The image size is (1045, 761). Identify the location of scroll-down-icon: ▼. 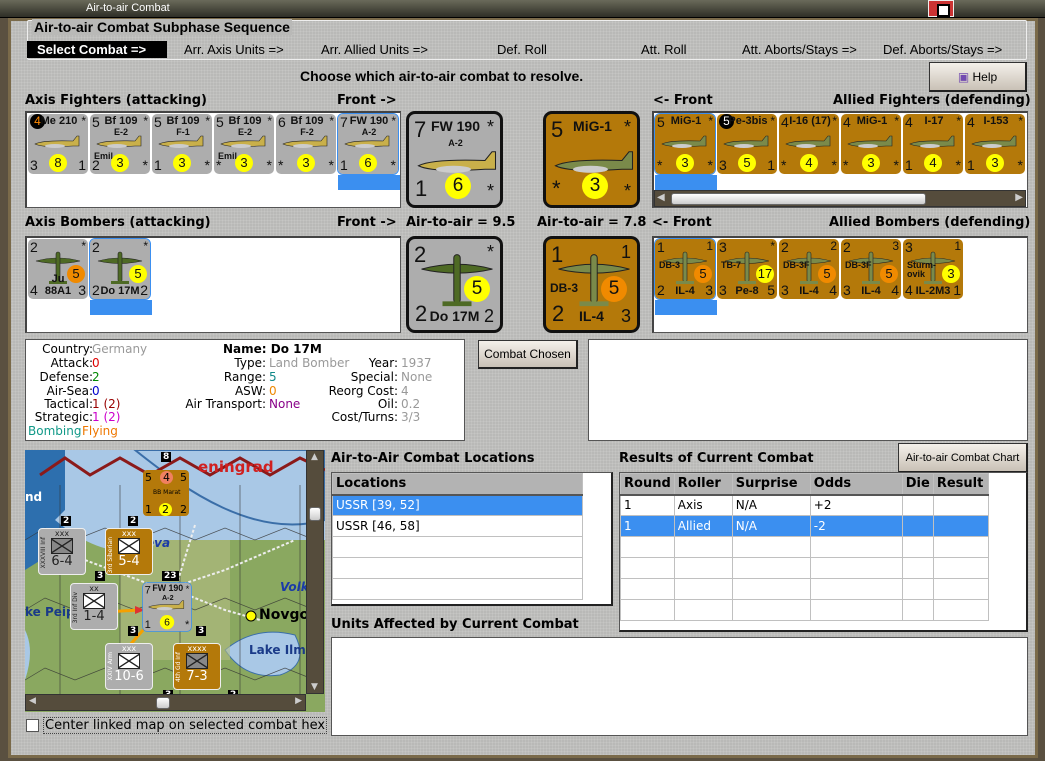
(314, 687).